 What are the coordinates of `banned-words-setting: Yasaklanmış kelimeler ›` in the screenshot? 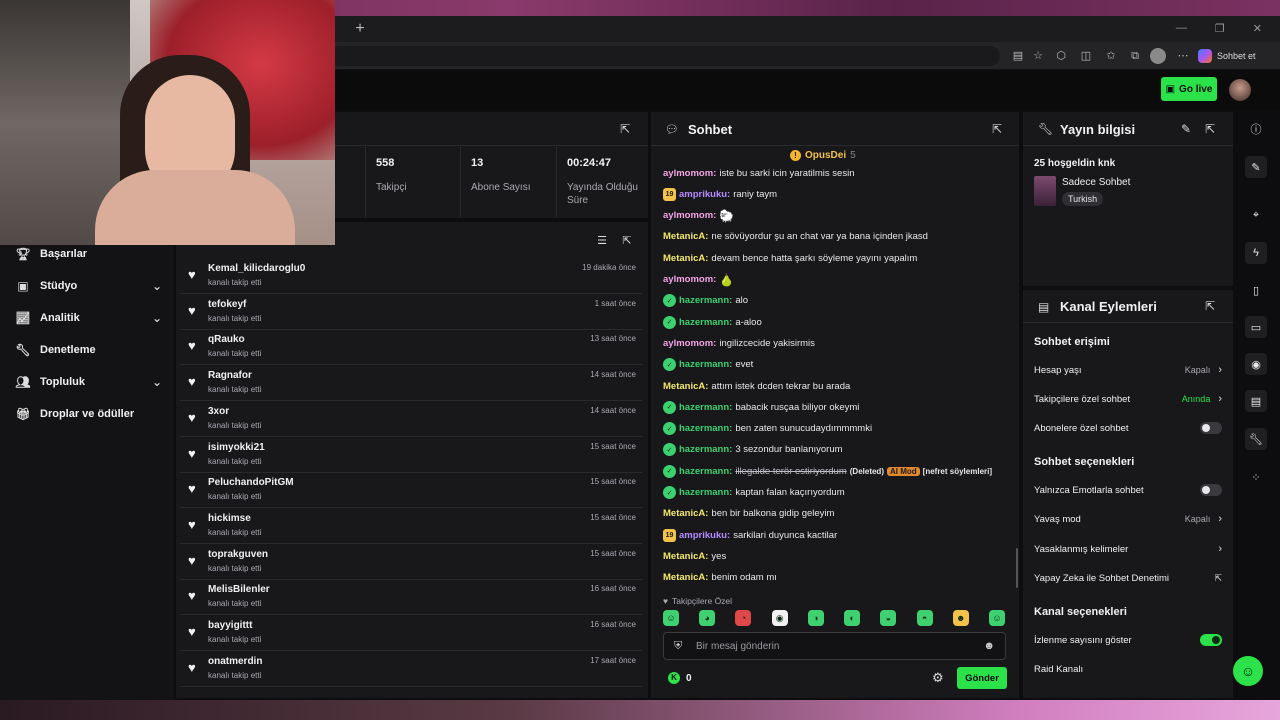 It's located at (1128, 549).